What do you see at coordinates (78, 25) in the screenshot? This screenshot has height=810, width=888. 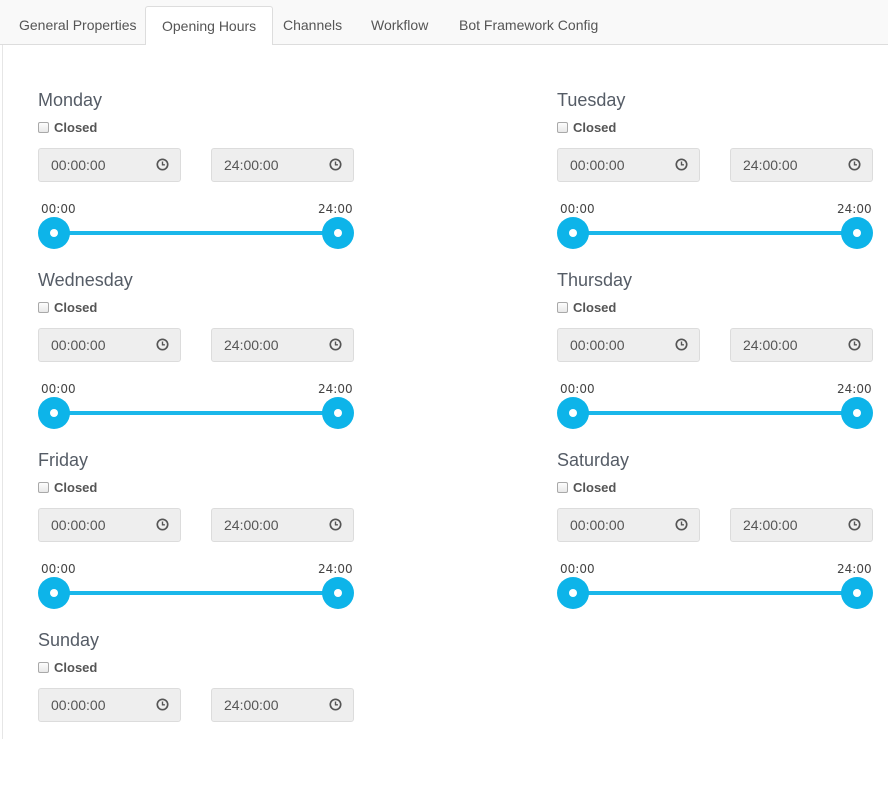 I see `tab-general-properties: General Properties` at bounding box center [78, 25].